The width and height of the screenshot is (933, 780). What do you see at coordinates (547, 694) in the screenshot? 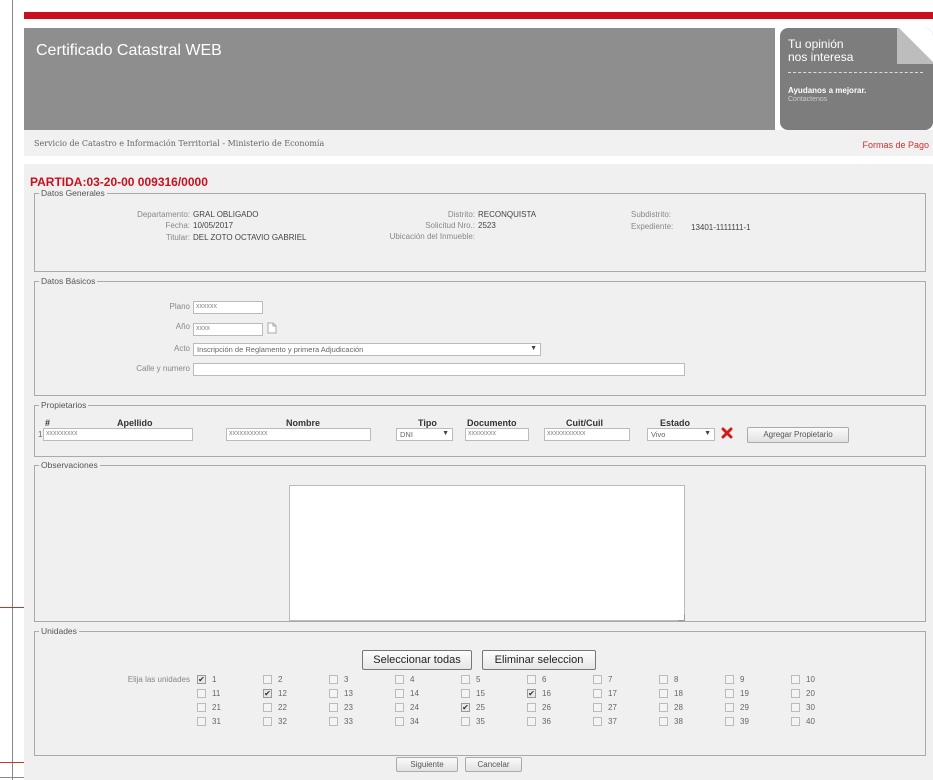
I see `unit-checkbox-16: ✔ 16` at bounding box center [547, 694].